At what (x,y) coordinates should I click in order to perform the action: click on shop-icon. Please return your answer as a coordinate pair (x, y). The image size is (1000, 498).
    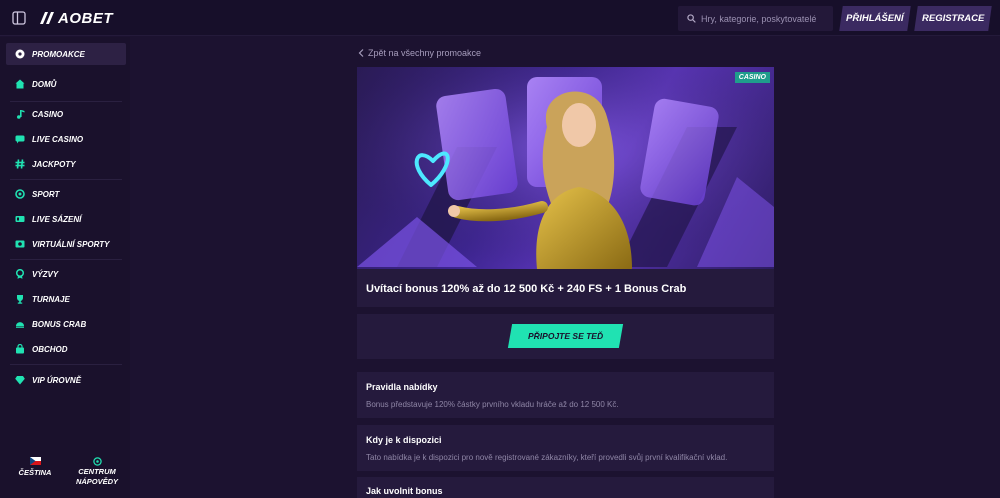
    Looking at the image, I should click on (20, 349).